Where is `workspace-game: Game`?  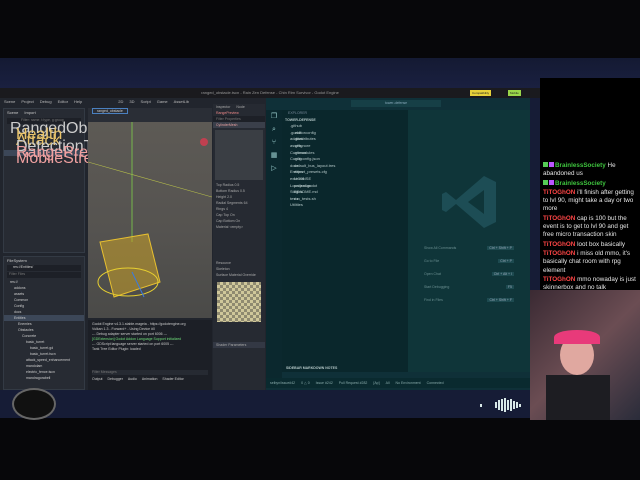
workspace-game: Game is located at coordinates (162, 102).